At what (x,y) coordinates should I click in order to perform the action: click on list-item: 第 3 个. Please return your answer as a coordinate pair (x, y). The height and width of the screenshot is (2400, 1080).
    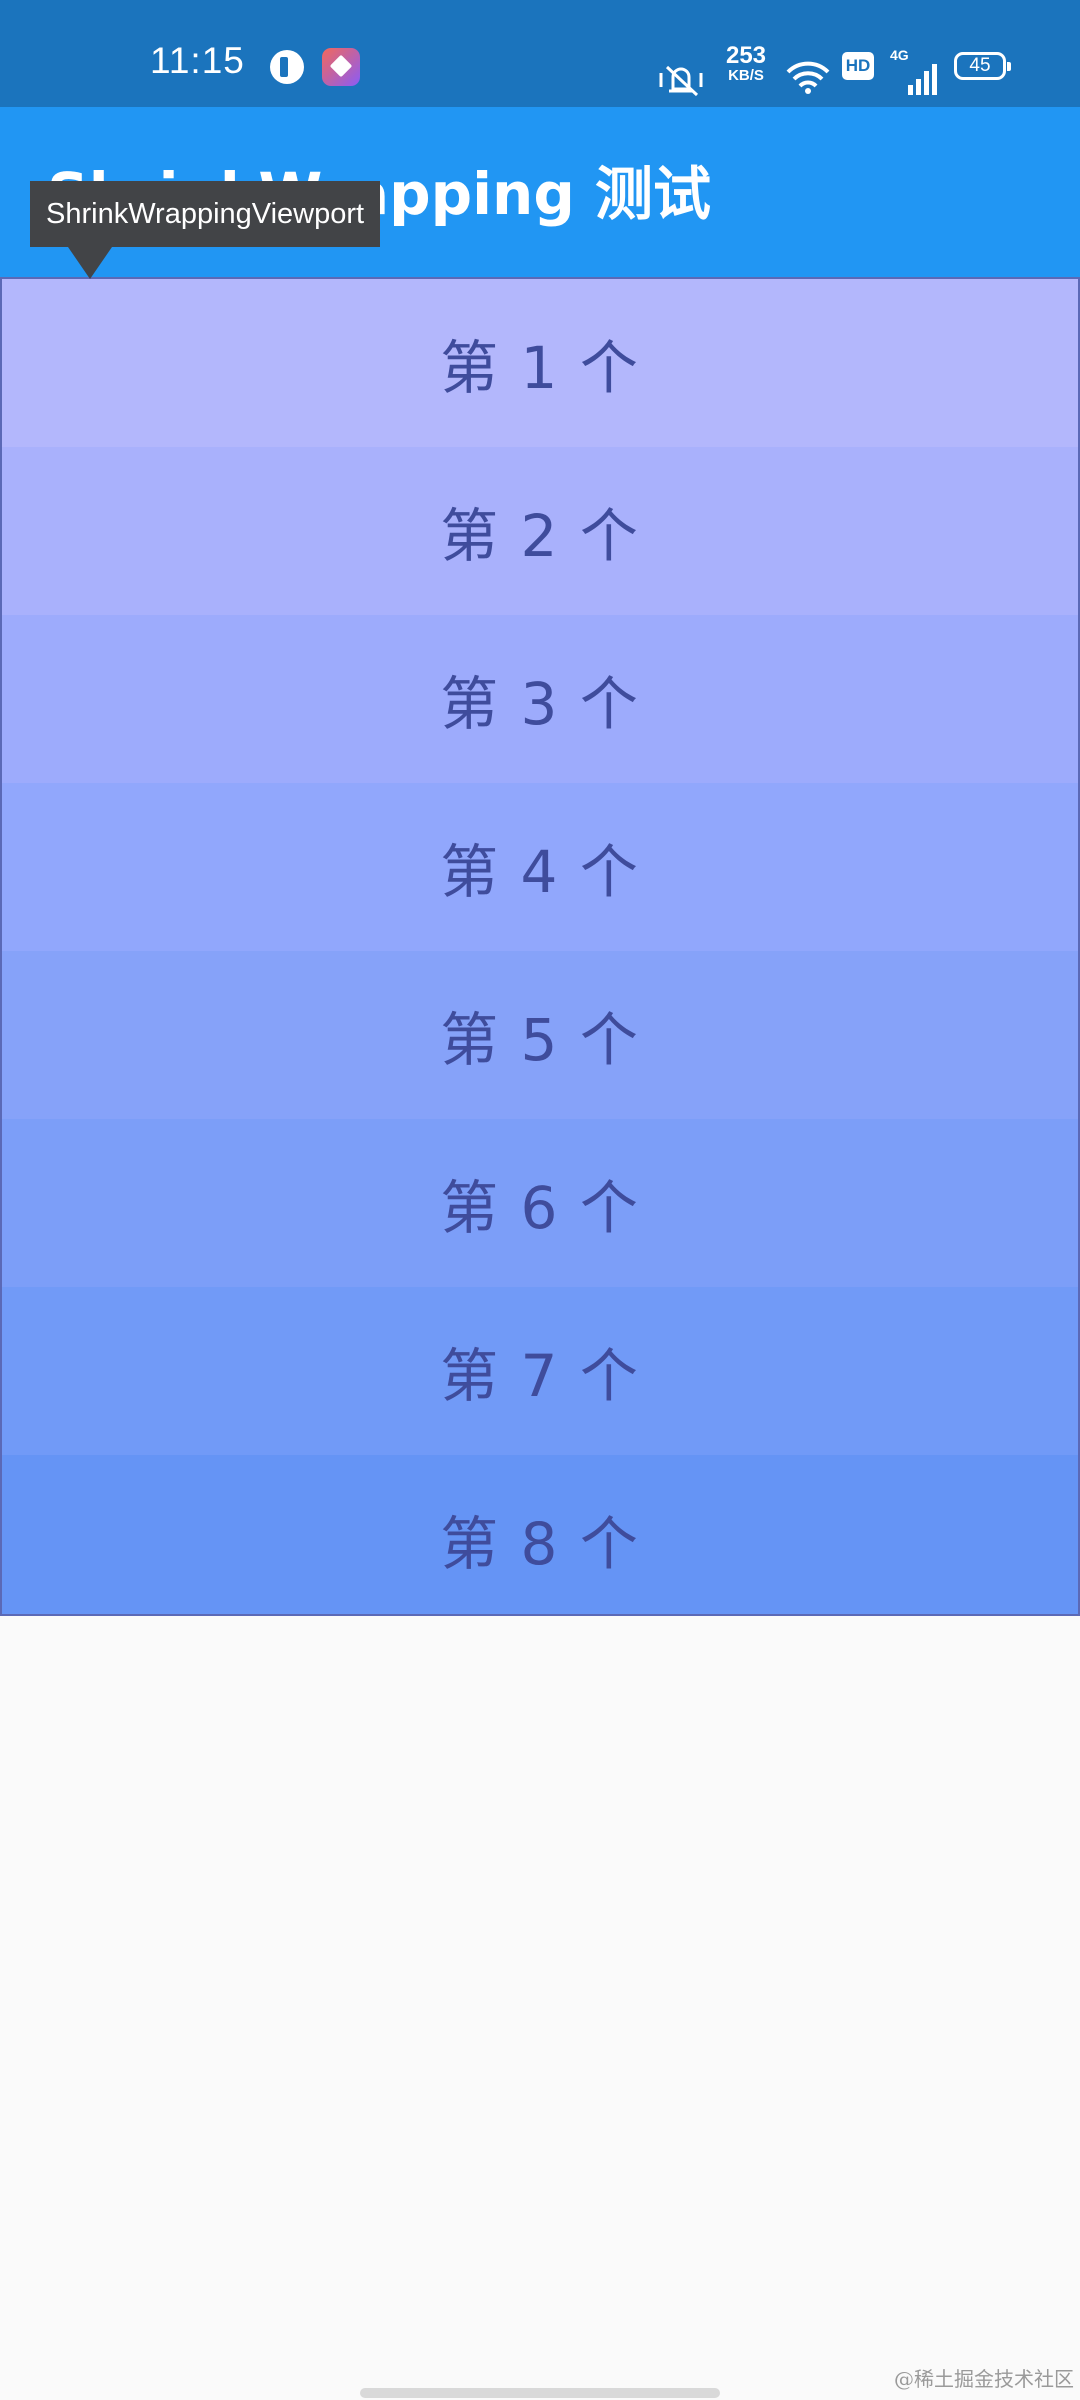
    Looking at the image, I should click on (540, 699).